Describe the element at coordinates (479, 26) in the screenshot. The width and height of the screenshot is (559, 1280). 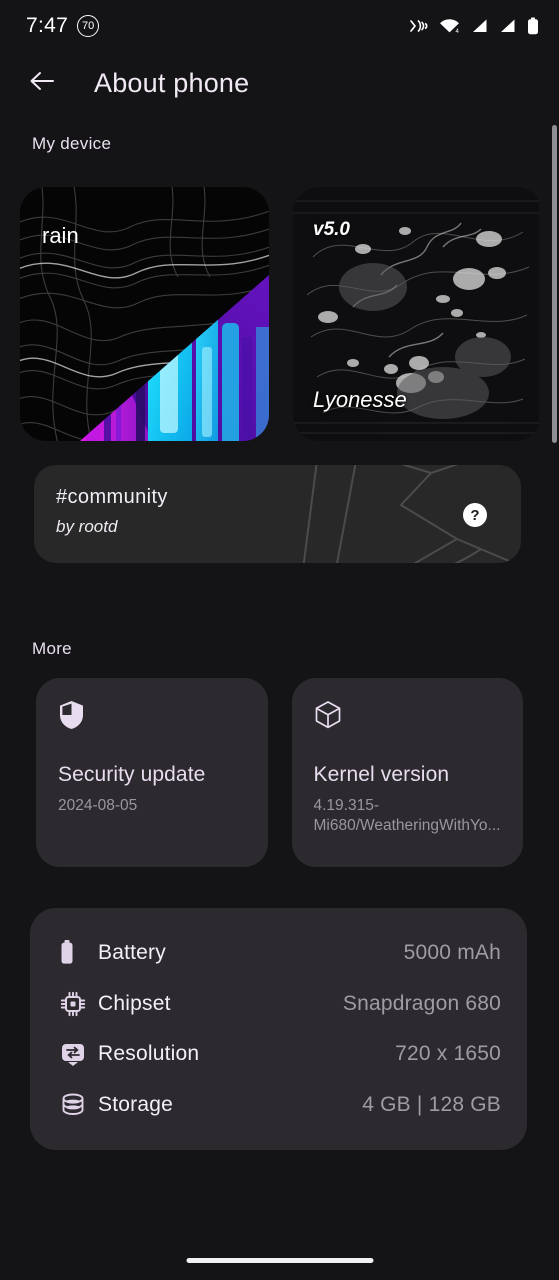
I see `signal-1-icon` at that location.